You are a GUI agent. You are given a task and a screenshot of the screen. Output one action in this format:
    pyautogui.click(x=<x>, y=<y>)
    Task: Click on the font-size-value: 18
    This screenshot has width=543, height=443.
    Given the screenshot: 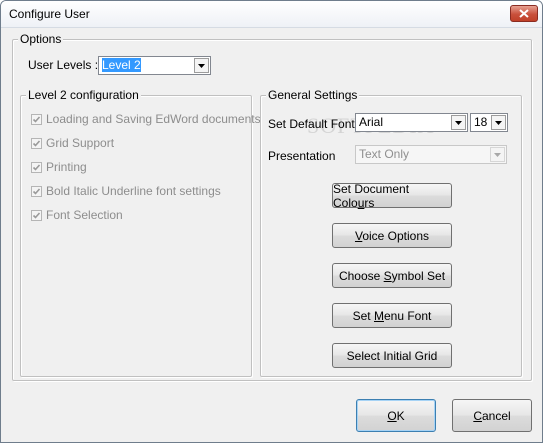 What is the action you would take?
    pyautogui.click(x=481, y=122)
    